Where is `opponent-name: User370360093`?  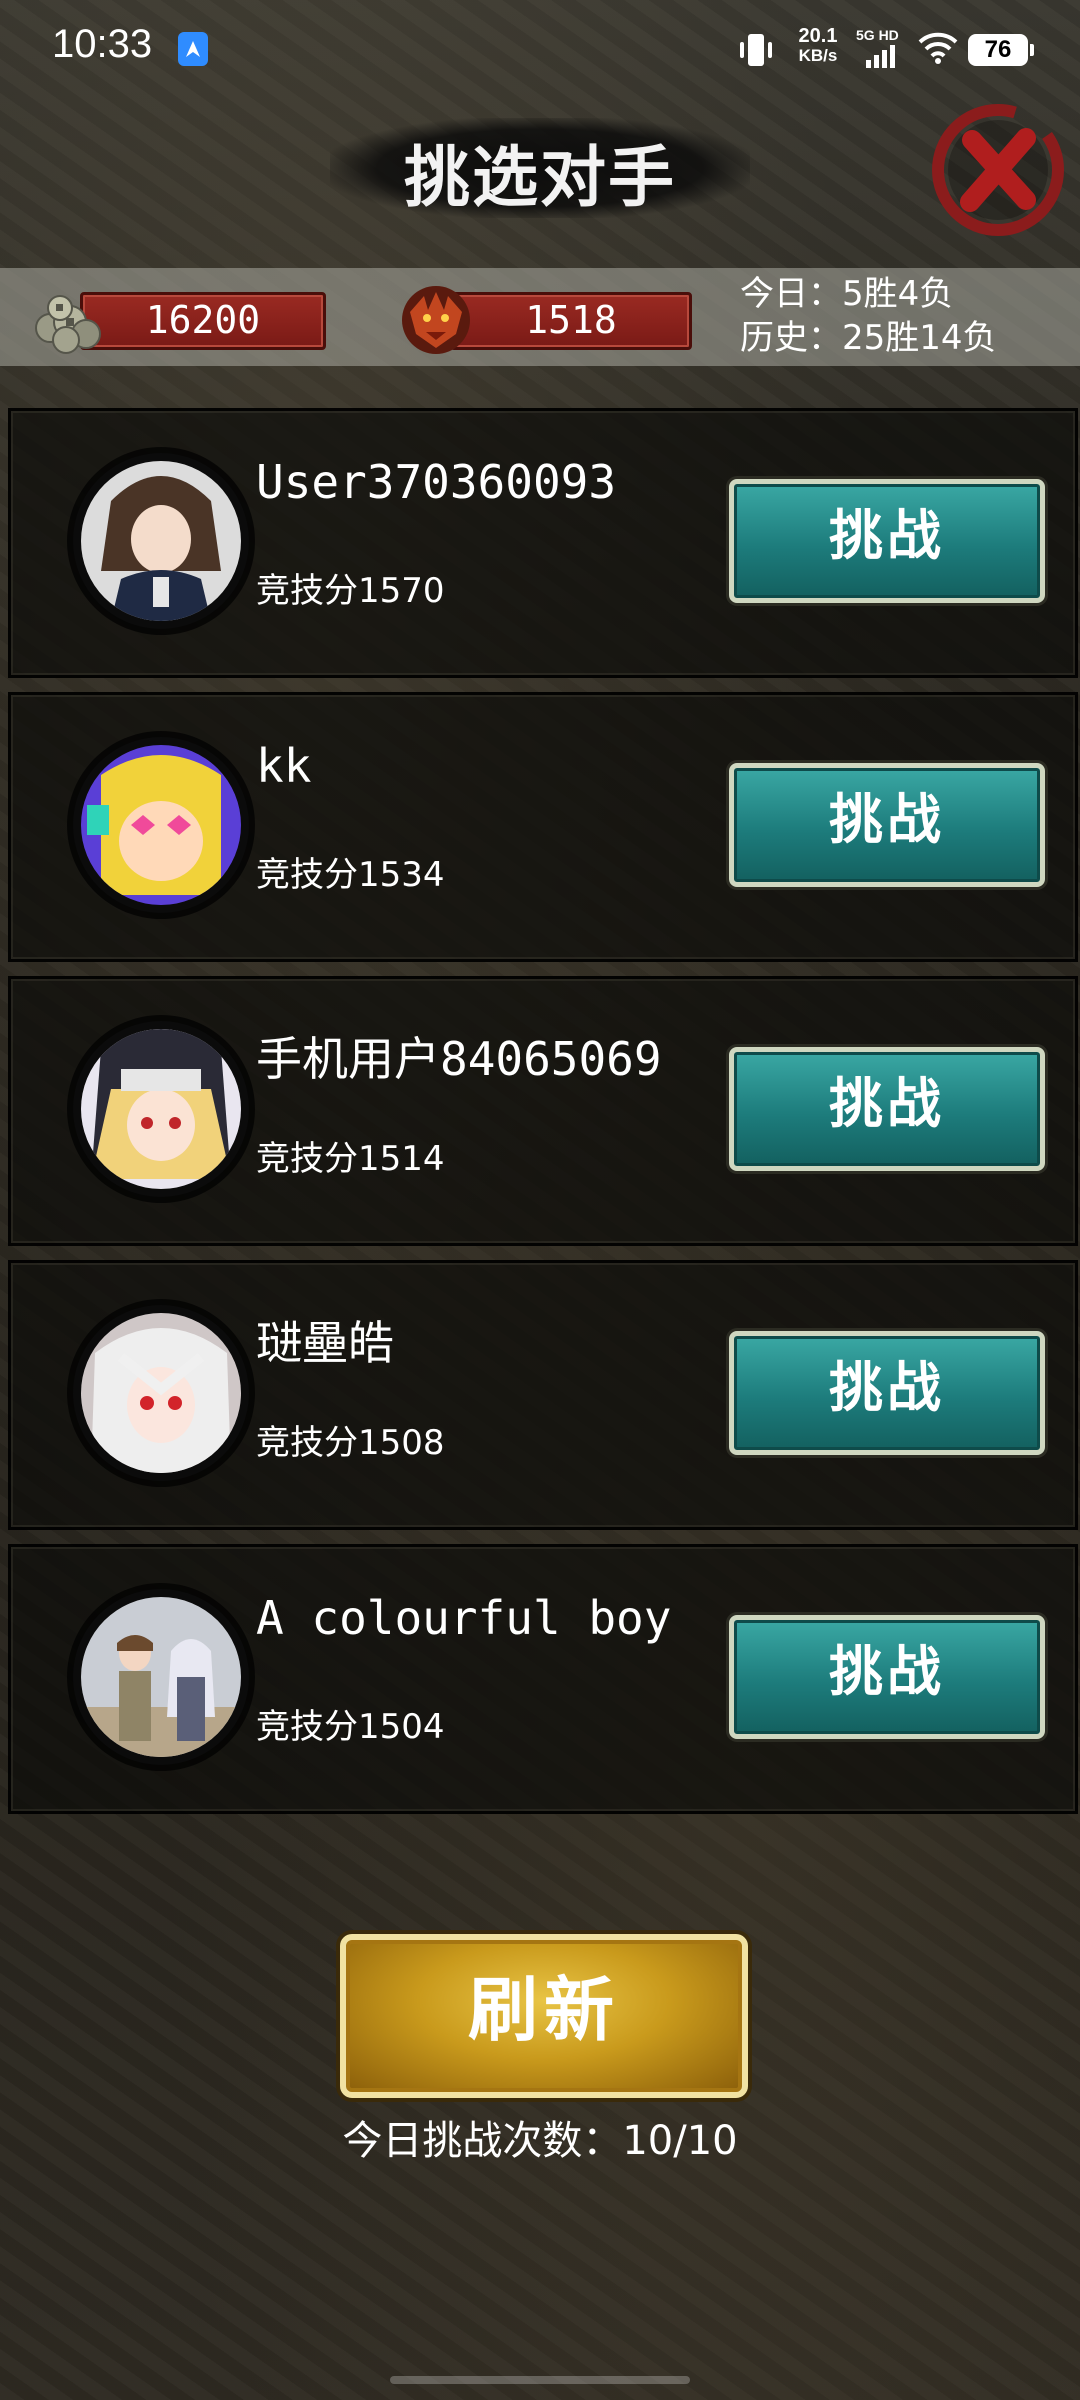
opponent-name: User370360093 is located at coordinates (436, 482).